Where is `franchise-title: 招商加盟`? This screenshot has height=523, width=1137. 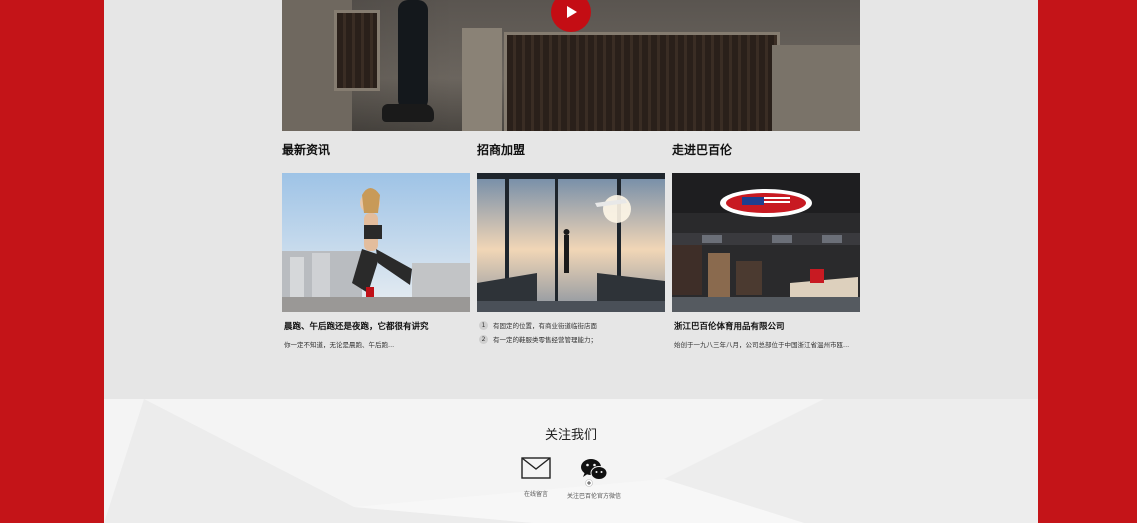
franchise-title: 招商加盟 is located at coordinates (501, 150).